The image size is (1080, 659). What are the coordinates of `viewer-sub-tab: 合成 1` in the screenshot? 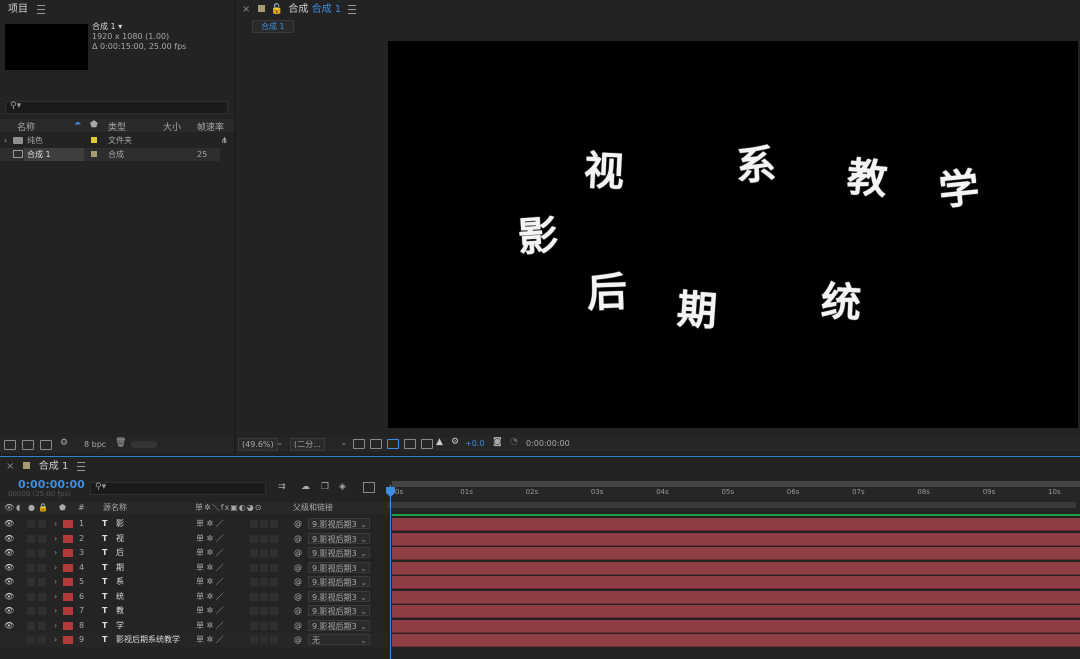 It's located at (273, 26).